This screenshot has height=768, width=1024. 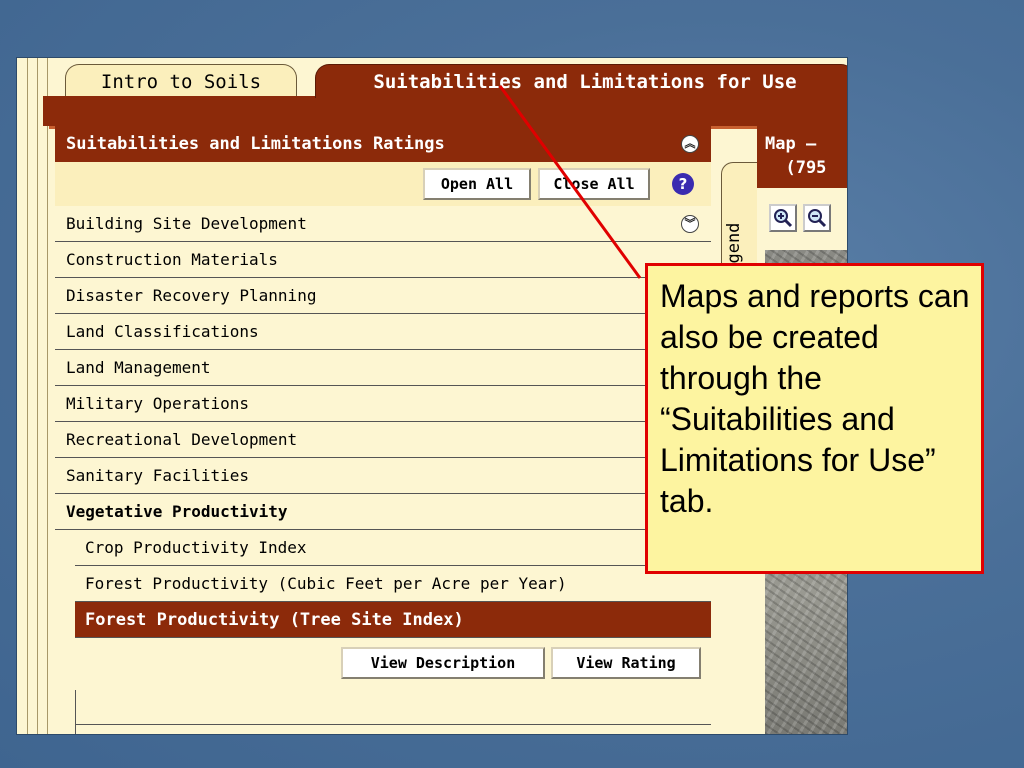 What do you see at coordinates (802, 157) in the screenshot?
I see `map-panel-title: Map — (795` at bounding box center [802, 157].